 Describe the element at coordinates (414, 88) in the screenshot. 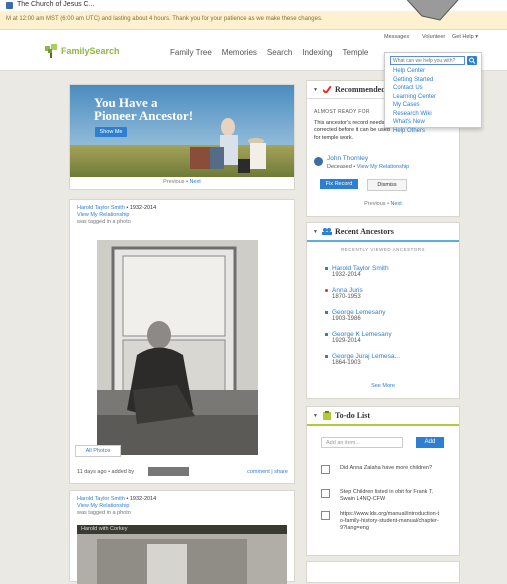

I see `help-menu-item: Contact Us` at that location.